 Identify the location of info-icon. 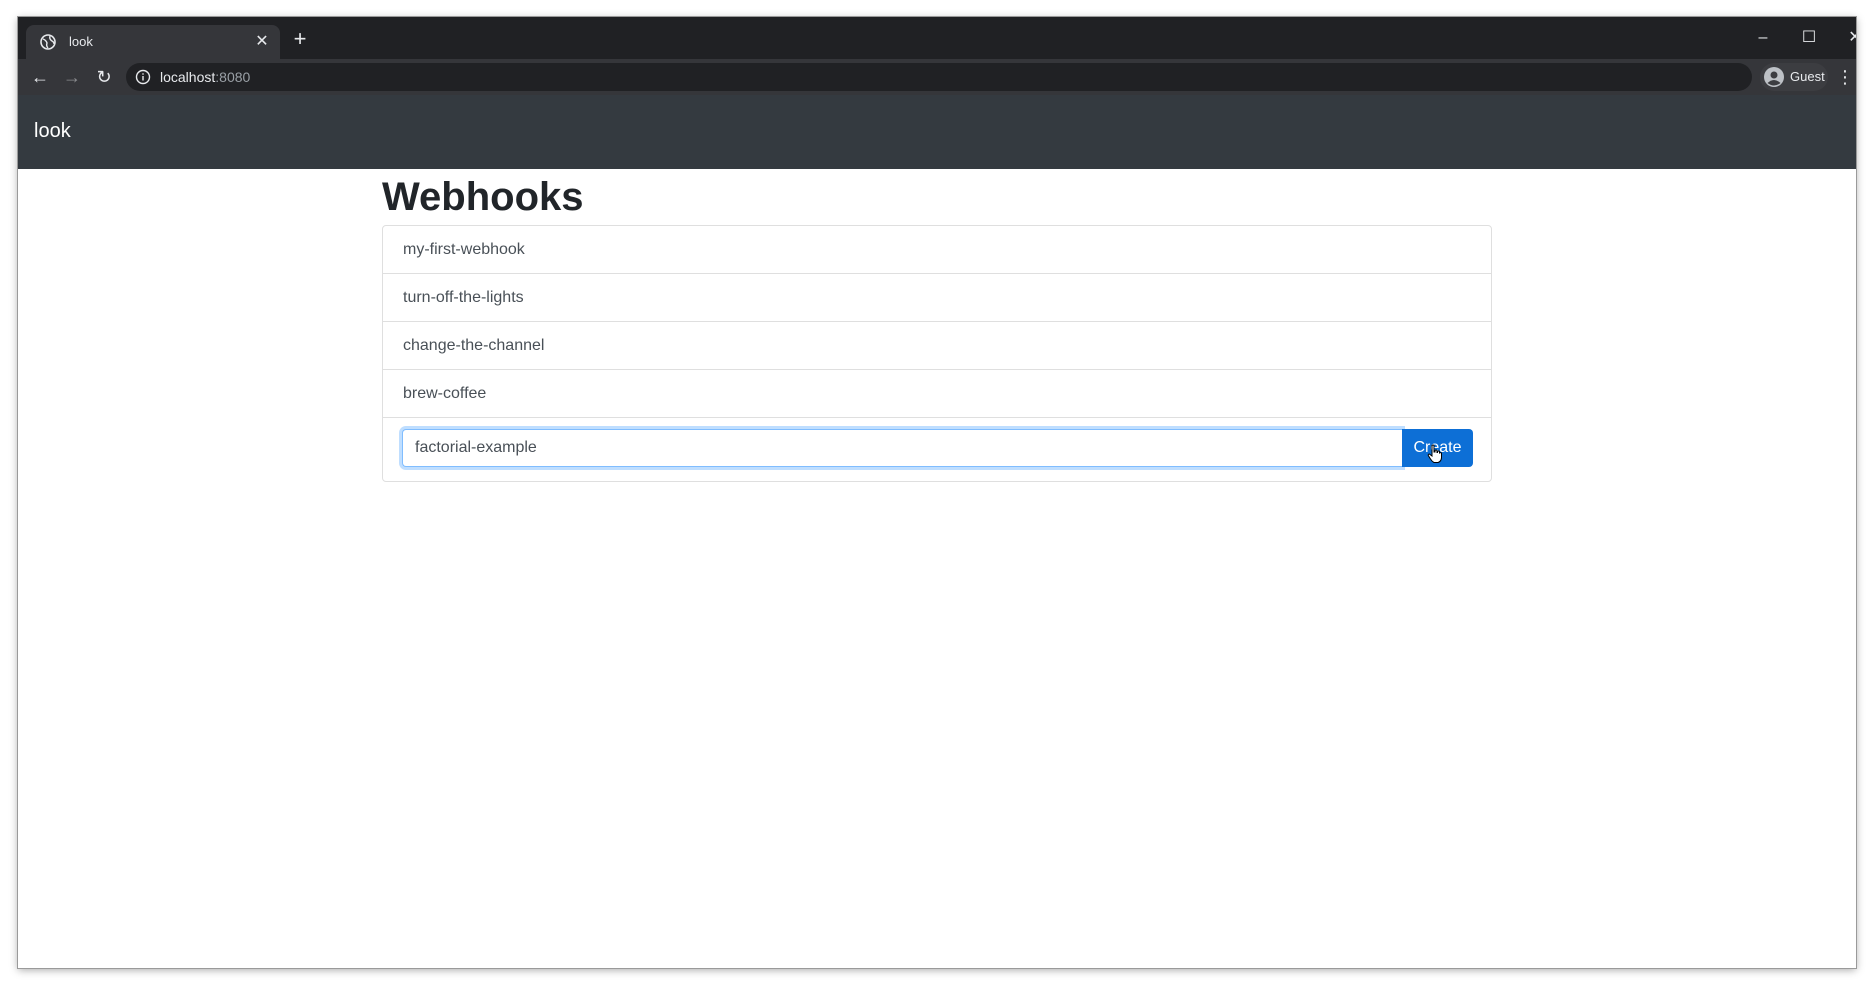
(143, 77).